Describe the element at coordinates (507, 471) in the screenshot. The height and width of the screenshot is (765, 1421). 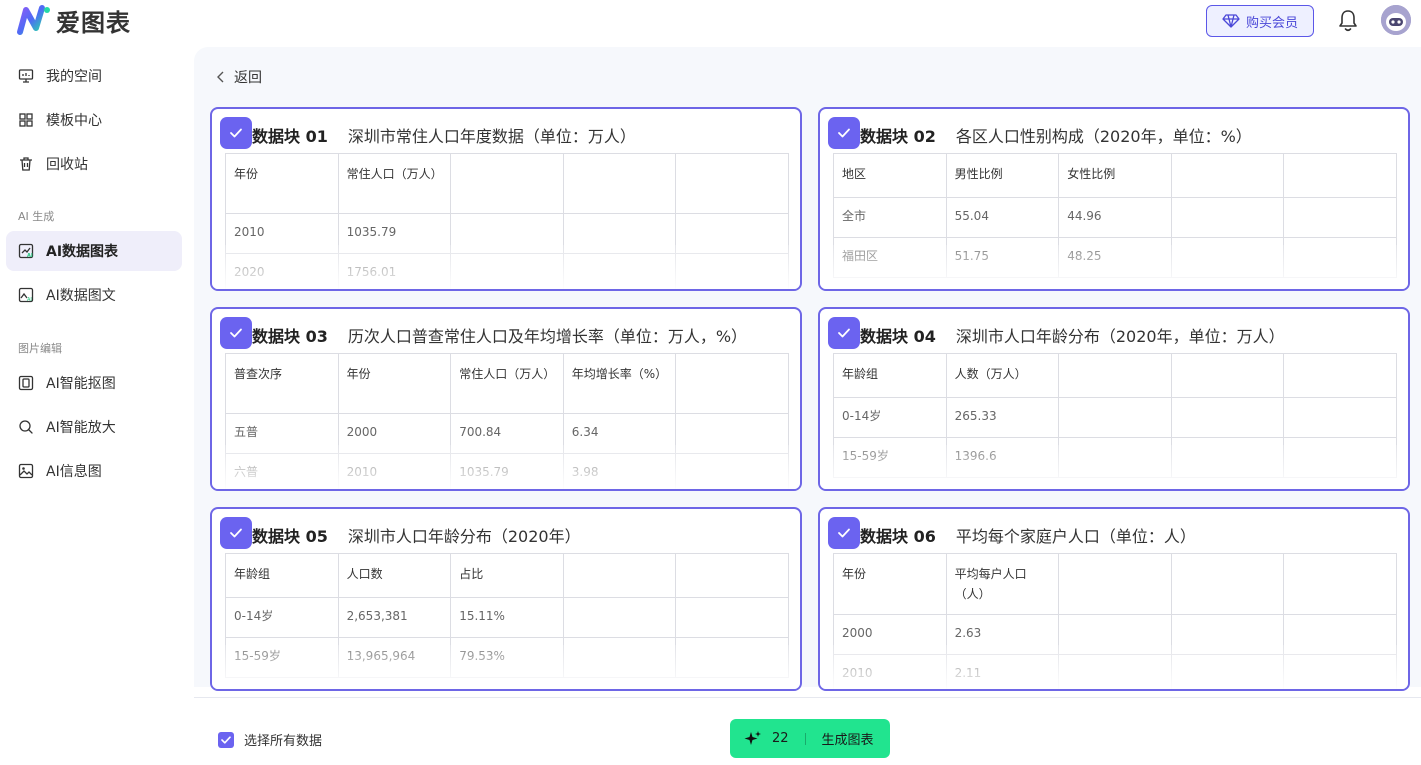
I see `table-cell: 1035.79` at that location.